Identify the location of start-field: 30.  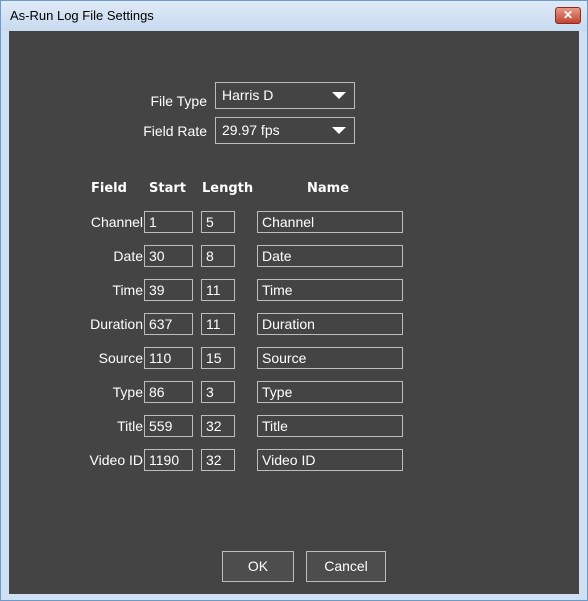
(168, 256).